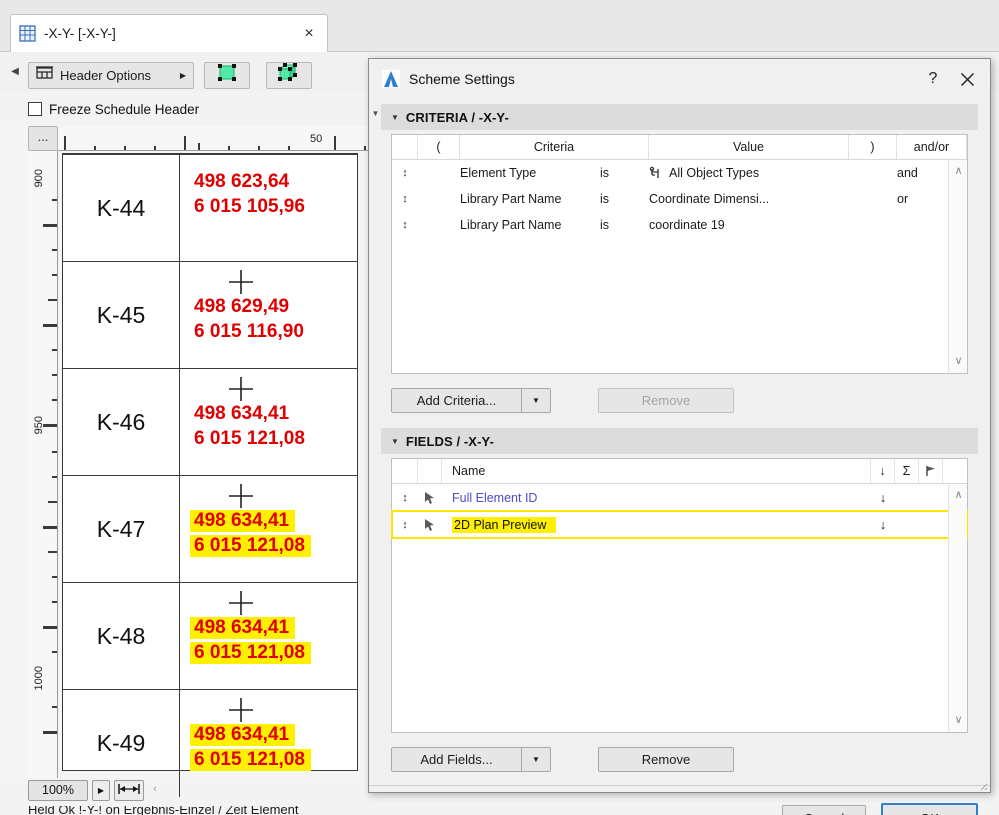 The image size is (999, 815). I want to click on criteria-name: Library Part Name, so click(511, 199).